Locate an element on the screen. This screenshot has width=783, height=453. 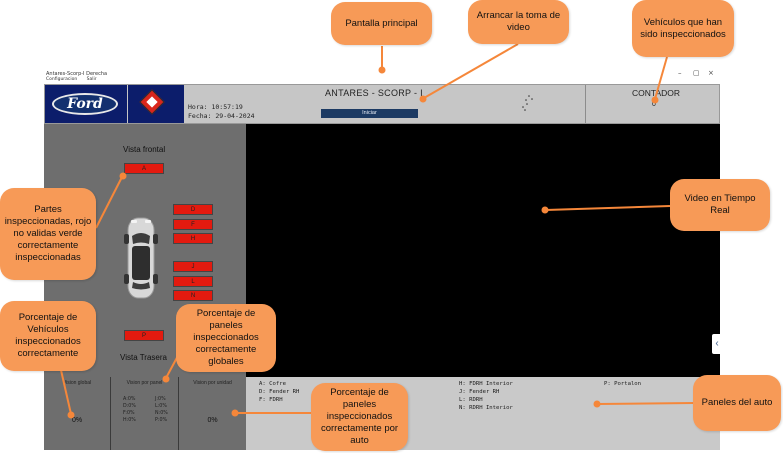
time-text: Hora: 10:57:19 is located at coordinates (215, 107).